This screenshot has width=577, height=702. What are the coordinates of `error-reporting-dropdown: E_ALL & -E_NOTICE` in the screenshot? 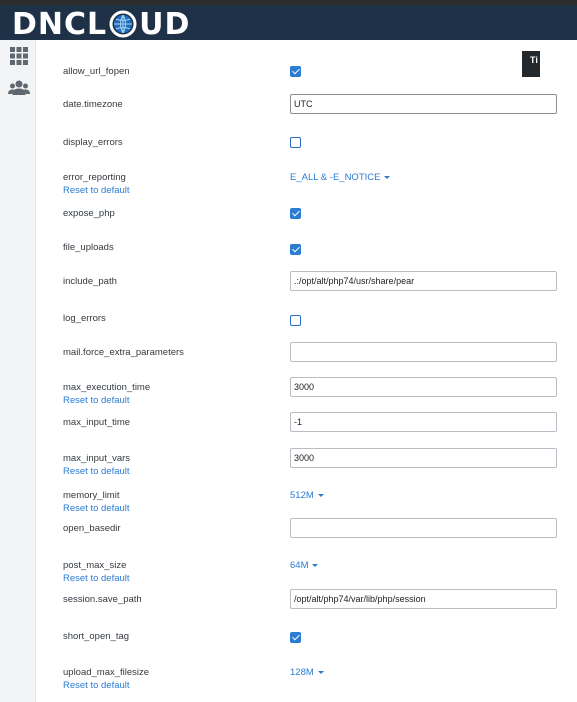 It's located at (340, 177).